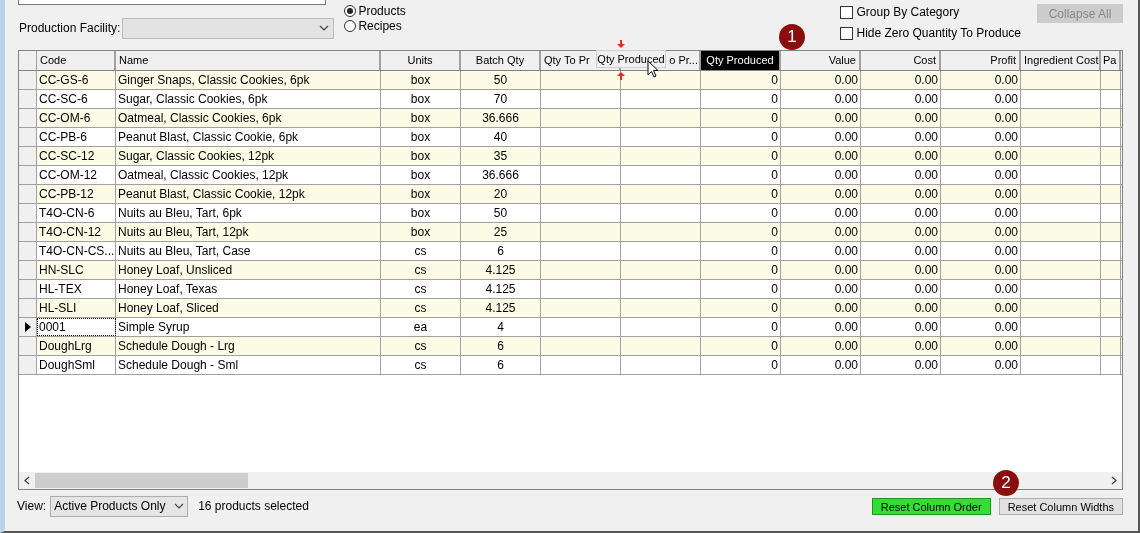  I want to click on chevron-right-icon, so click(1114, 480).